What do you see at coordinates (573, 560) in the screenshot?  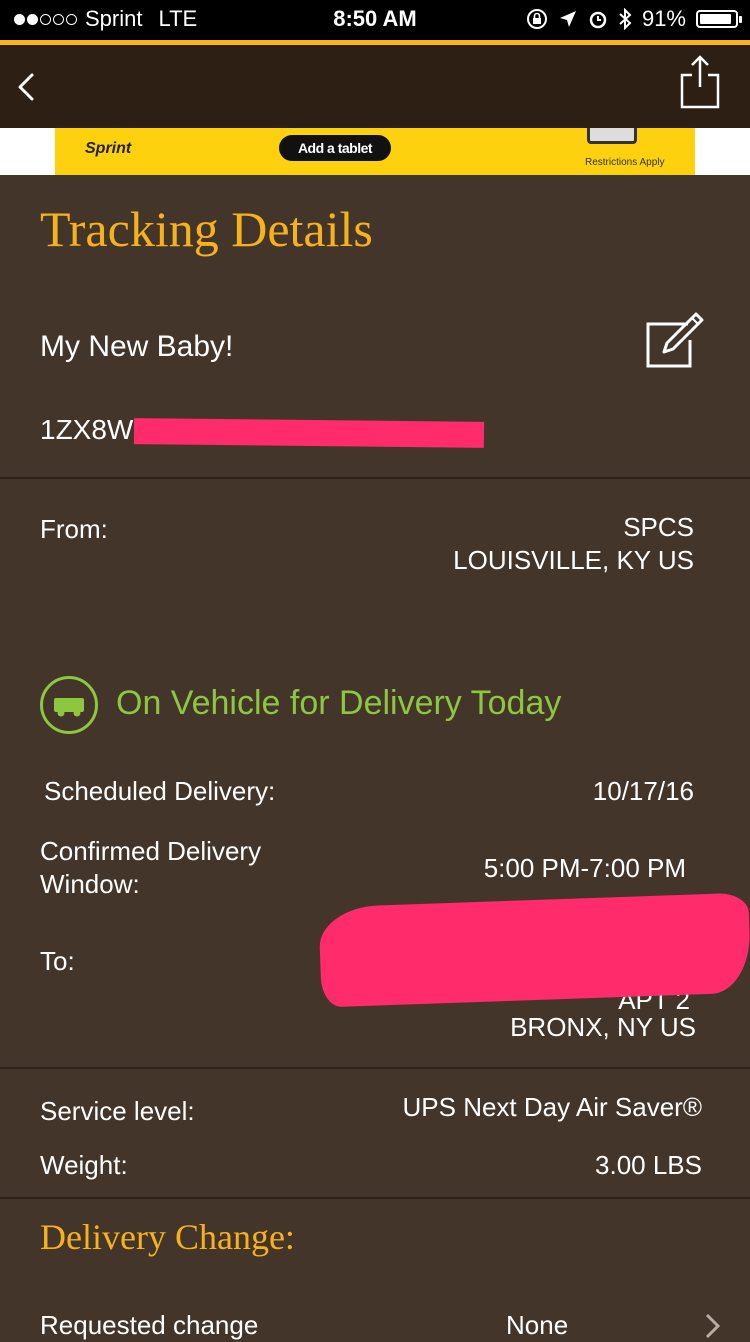 I see `origin-location: LOUISVILLE, KY US` at bounding box center [573, 560].